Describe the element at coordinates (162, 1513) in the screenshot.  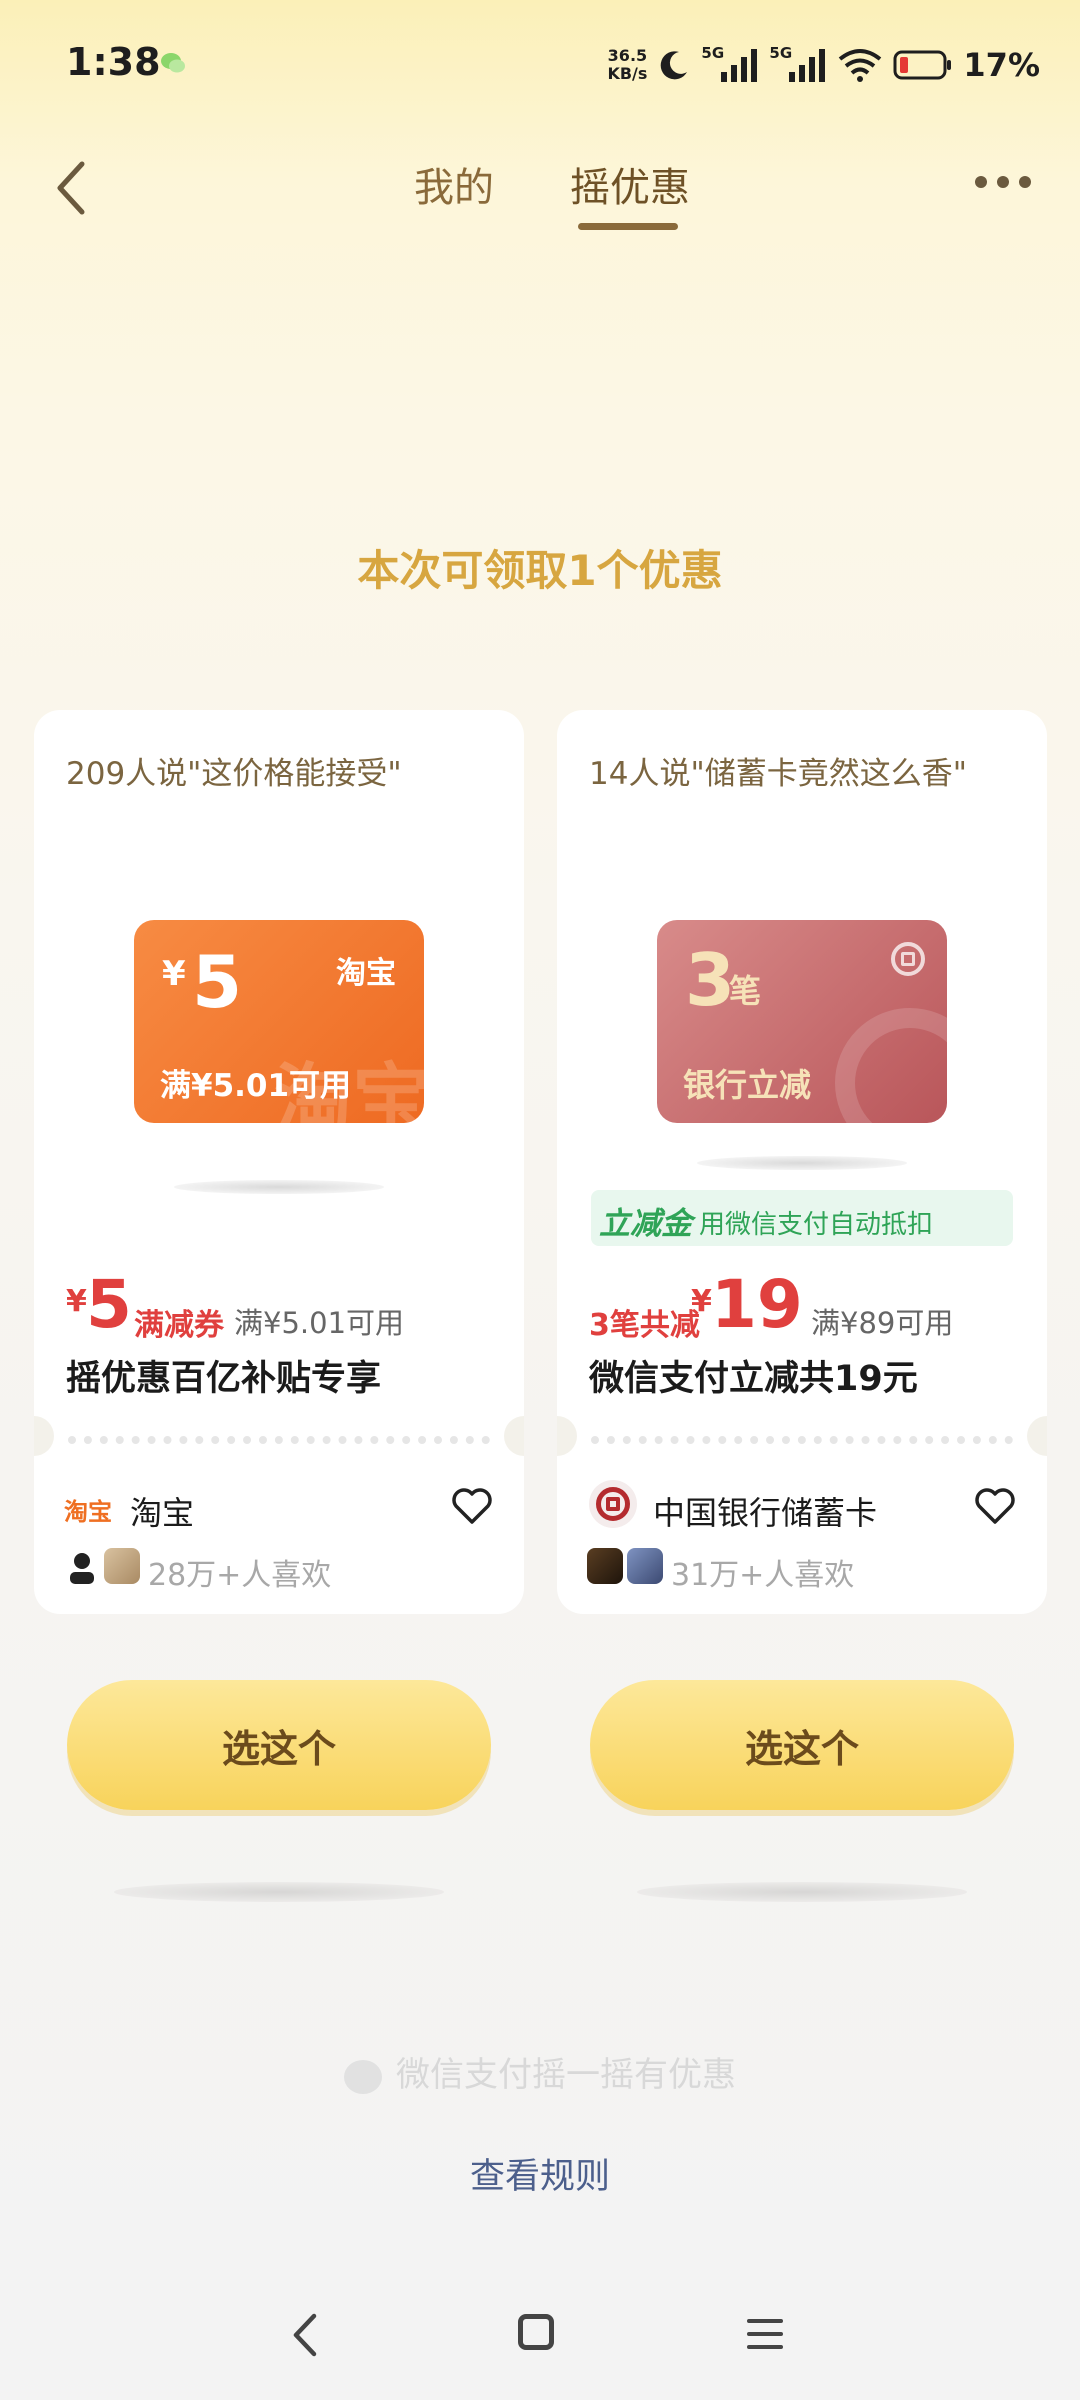
I see `brand-name: 淘宝` at that location.